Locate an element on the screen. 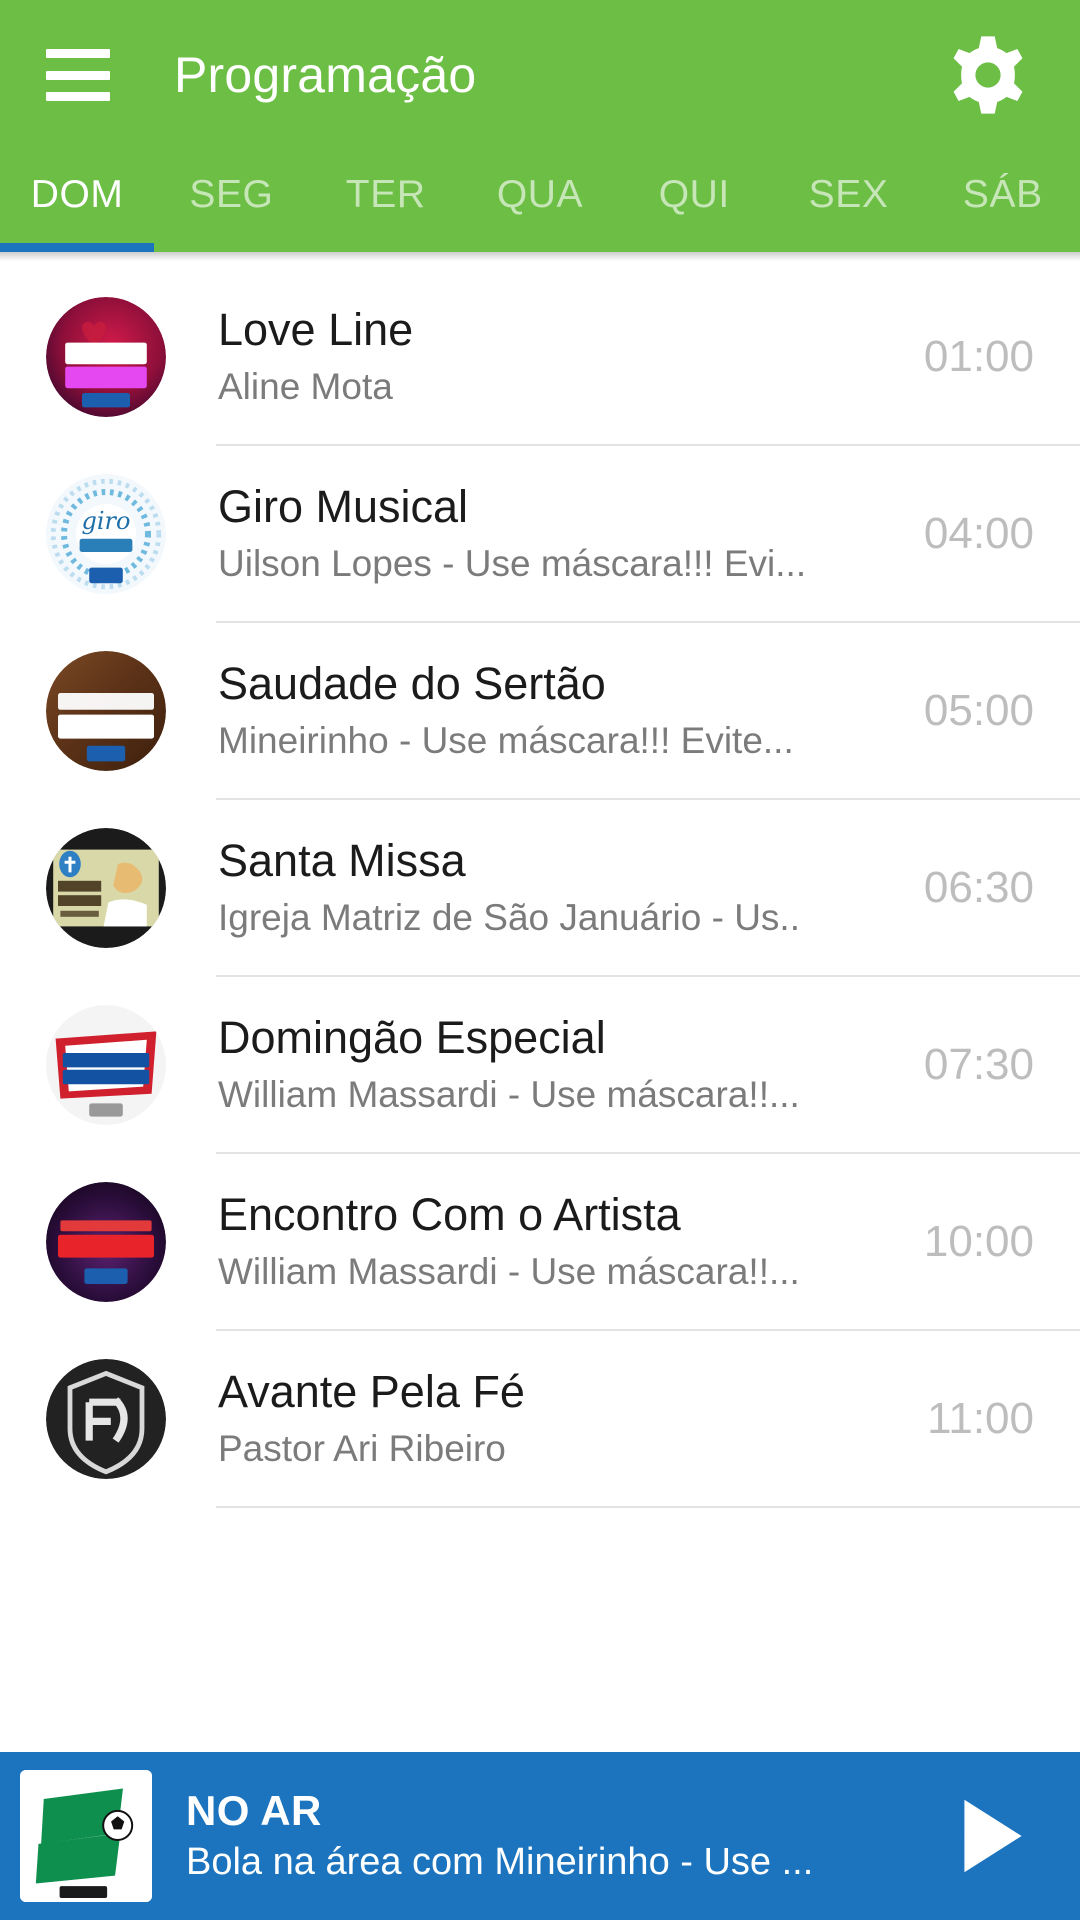 This screenshot has width=1080, height=1920. day-tabs: DOM SEG TER QUA QUI SEX SÁB is located at coordinates (540, 201).